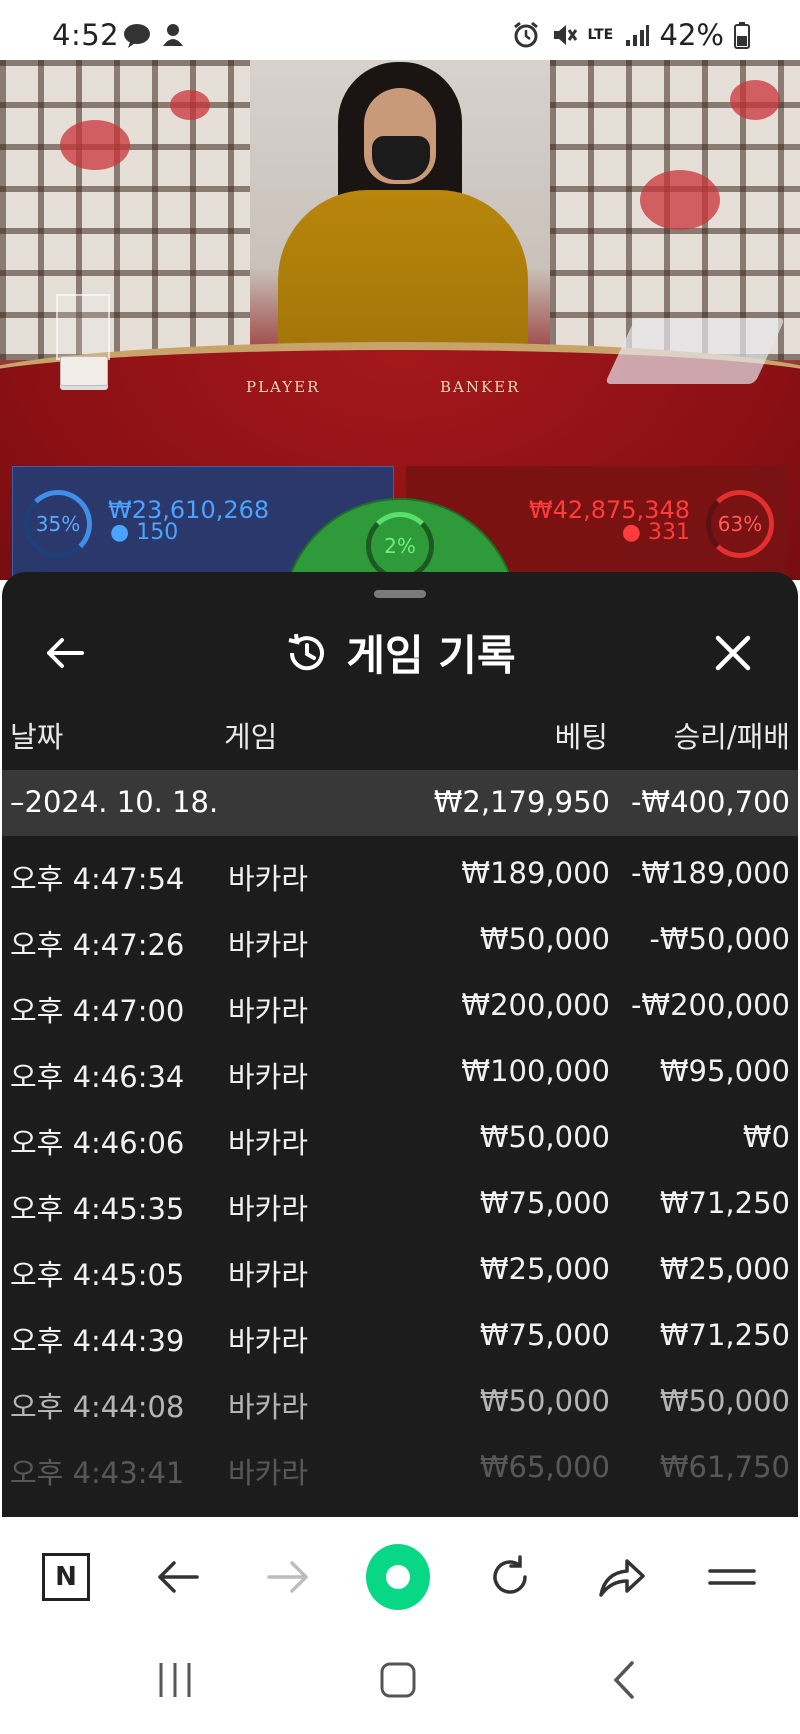 Image resolution: width=800 pixels, height=1734 pixels. Describe the element at coordinates (400, 803) in the screenshot. I see `date-summary-row: –2024. 10. 18. ₩2,179,950 -₩400,700` at that location.